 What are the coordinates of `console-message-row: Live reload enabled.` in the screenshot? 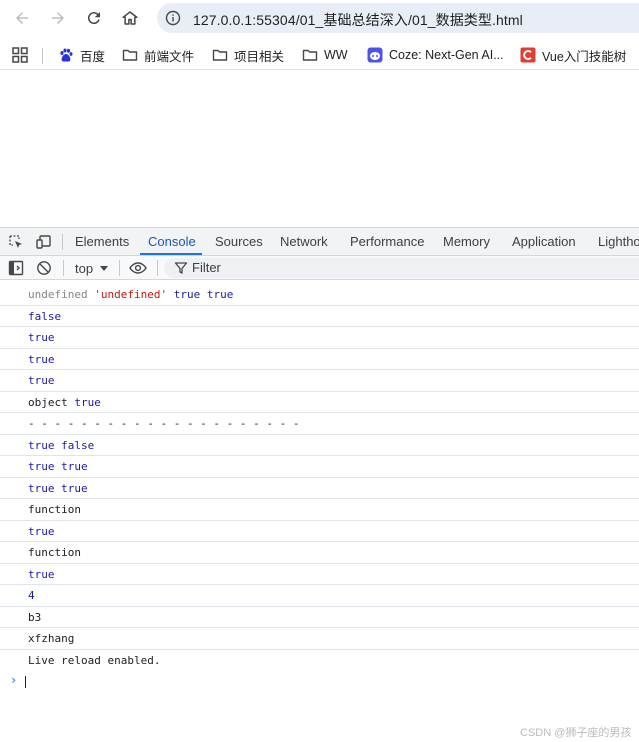 It's located at (319, 661).